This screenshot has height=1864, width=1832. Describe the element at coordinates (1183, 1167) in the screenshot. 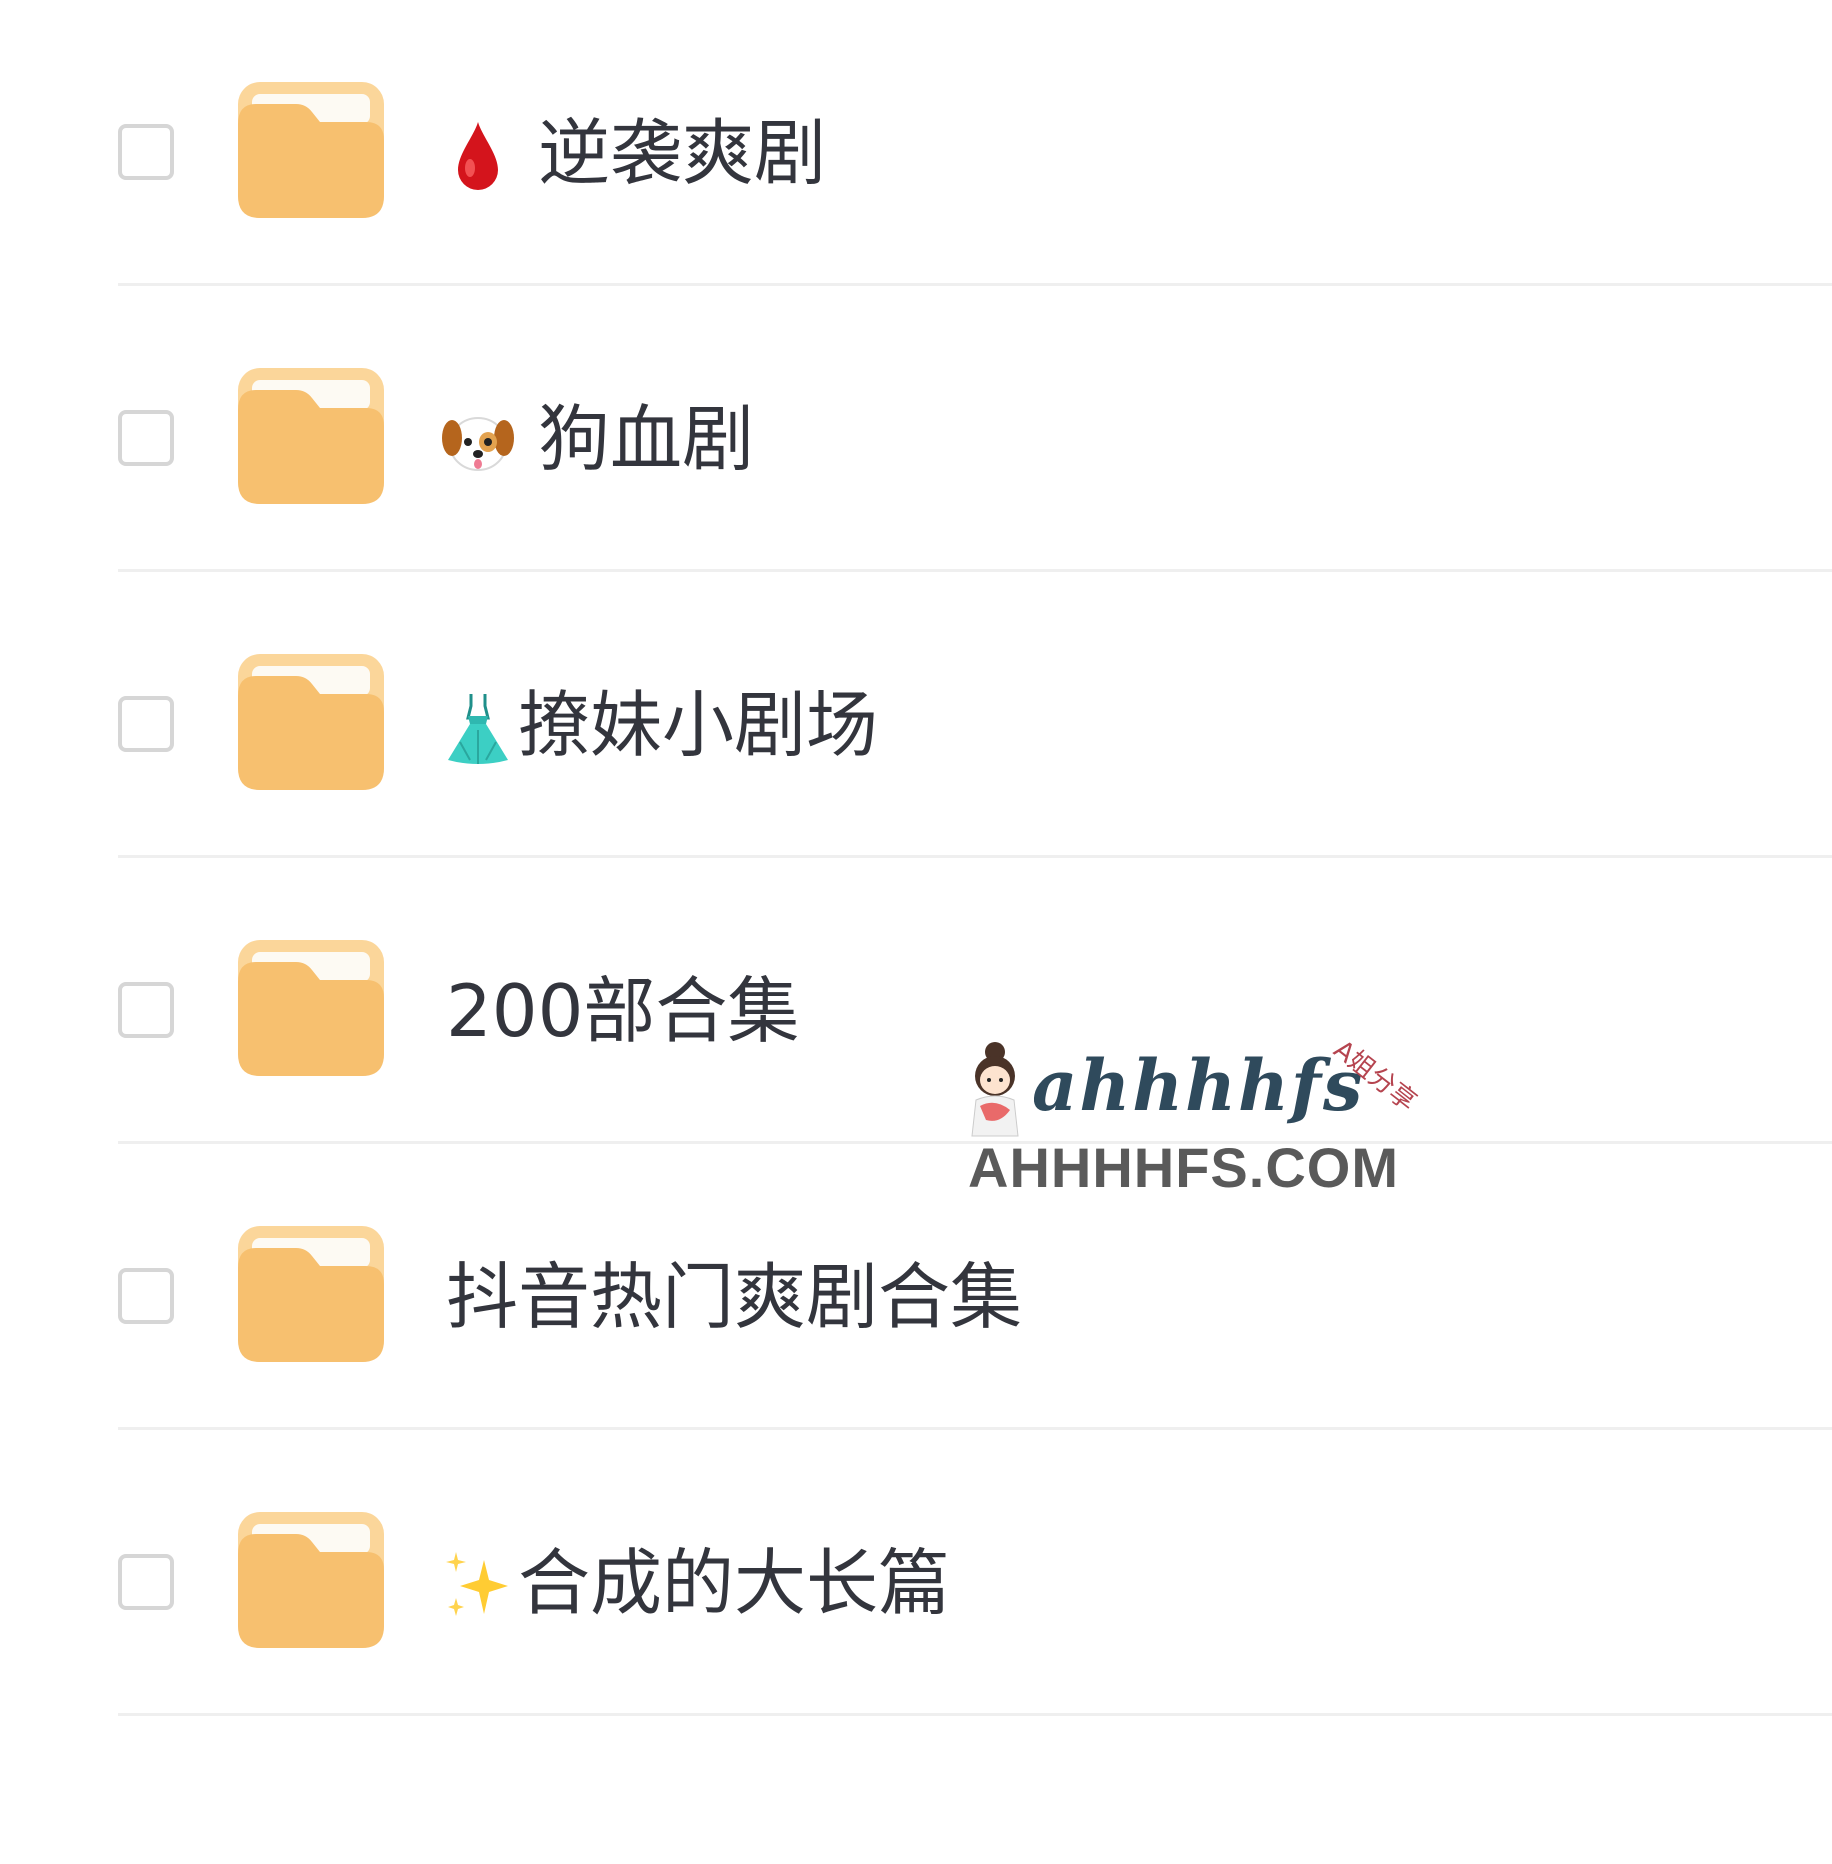

I see `watermark-domain: AHHHHFS.COM` at that location.